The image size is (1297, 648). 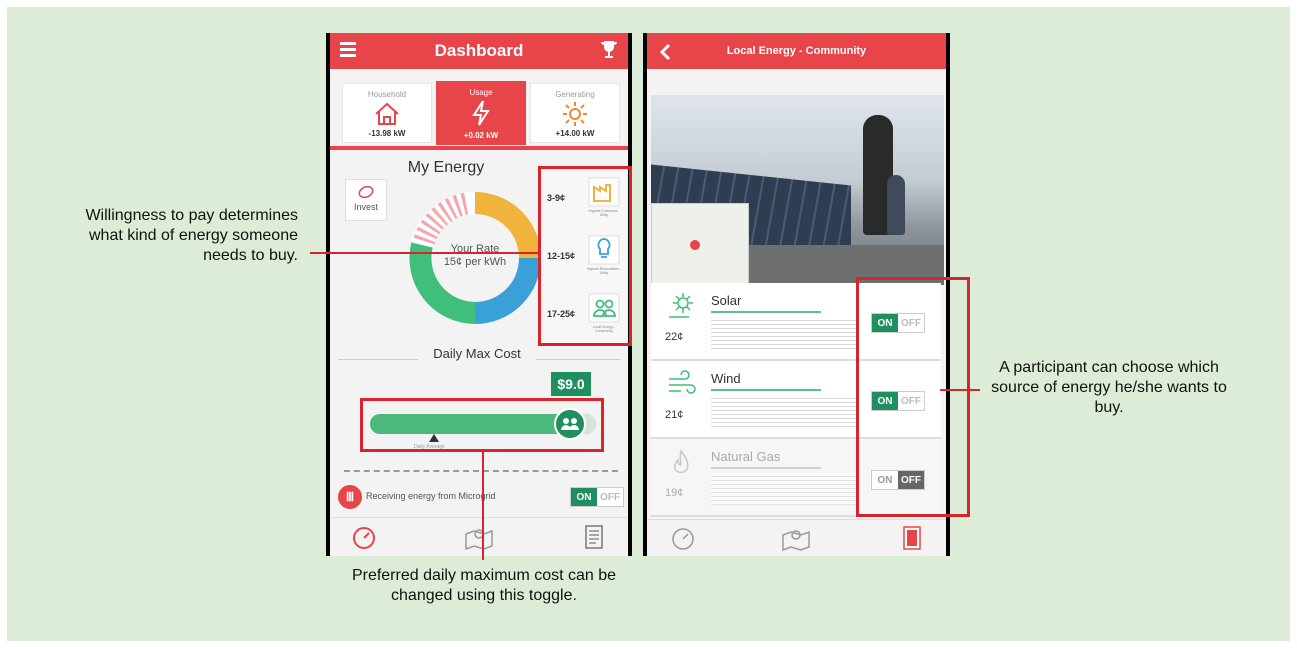 I want to click on daily-max-cost-title: Daily Max Cost, so click(x=477, y=353).